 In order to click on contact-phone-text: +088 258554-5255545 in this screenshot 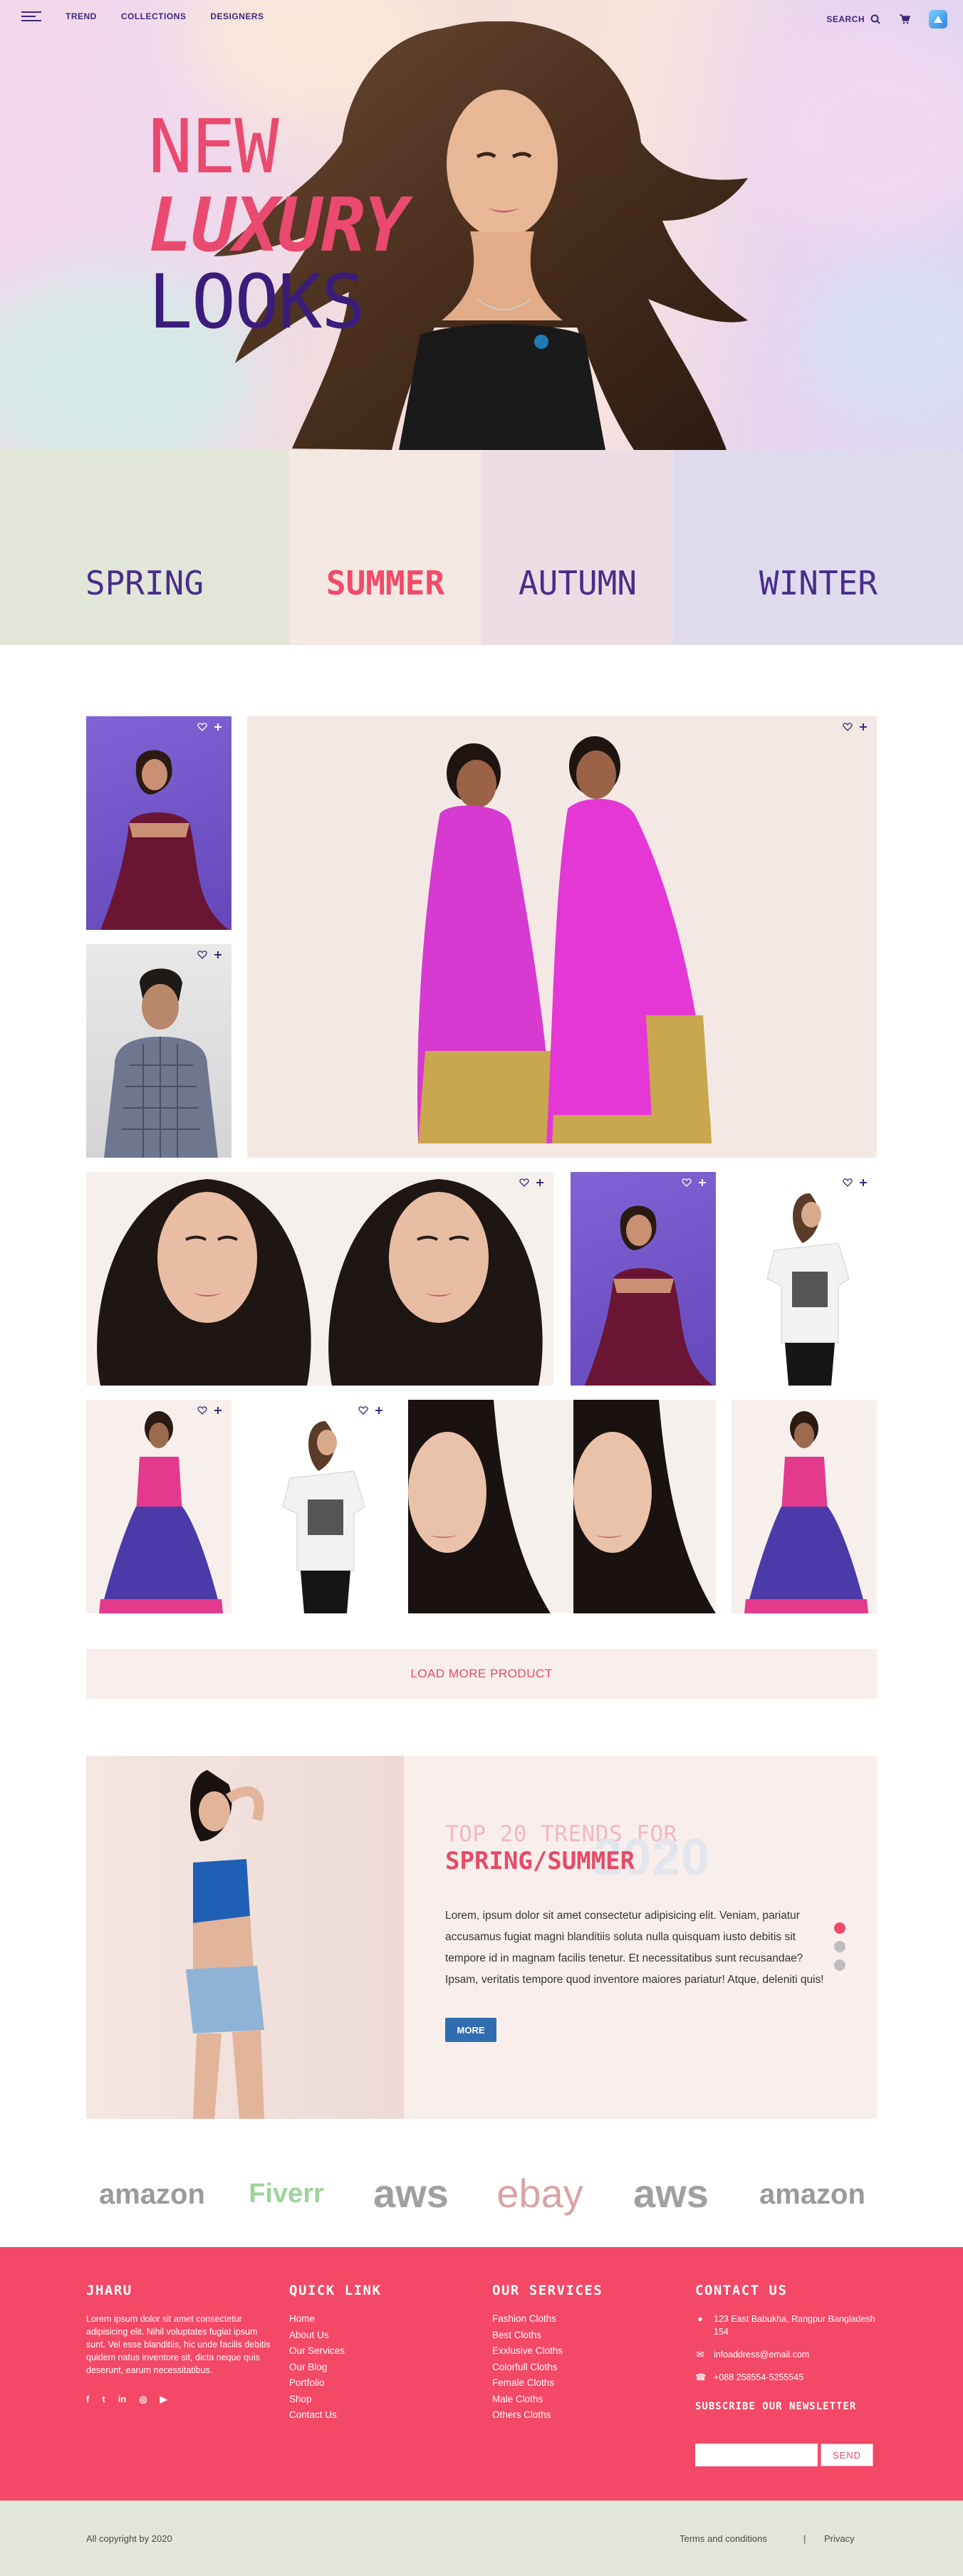, I will do `click(759, 2377)`.